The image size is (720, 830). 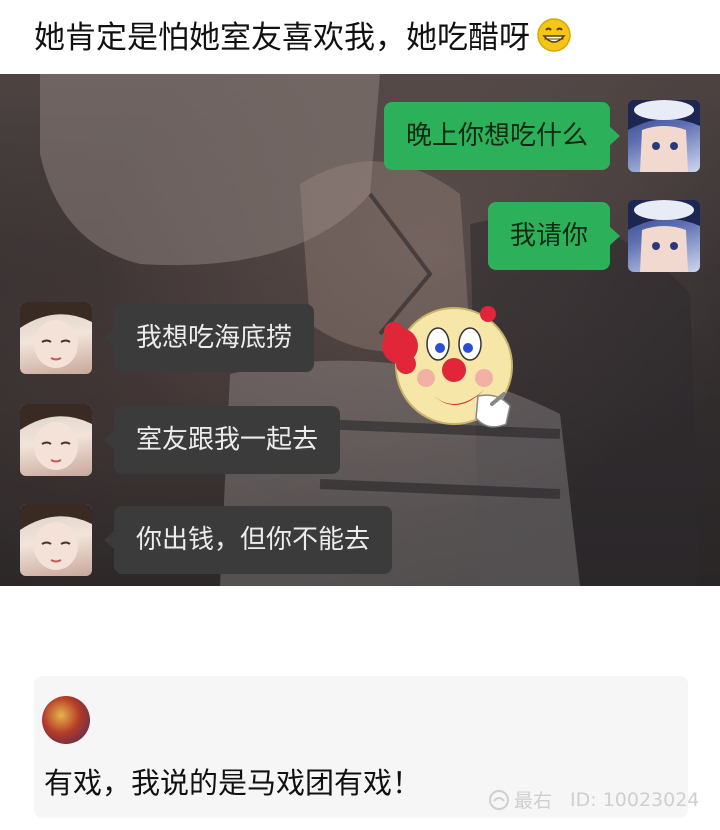 I want to click on sent-message-bubble: 我请你, so click(x=554, y=236).